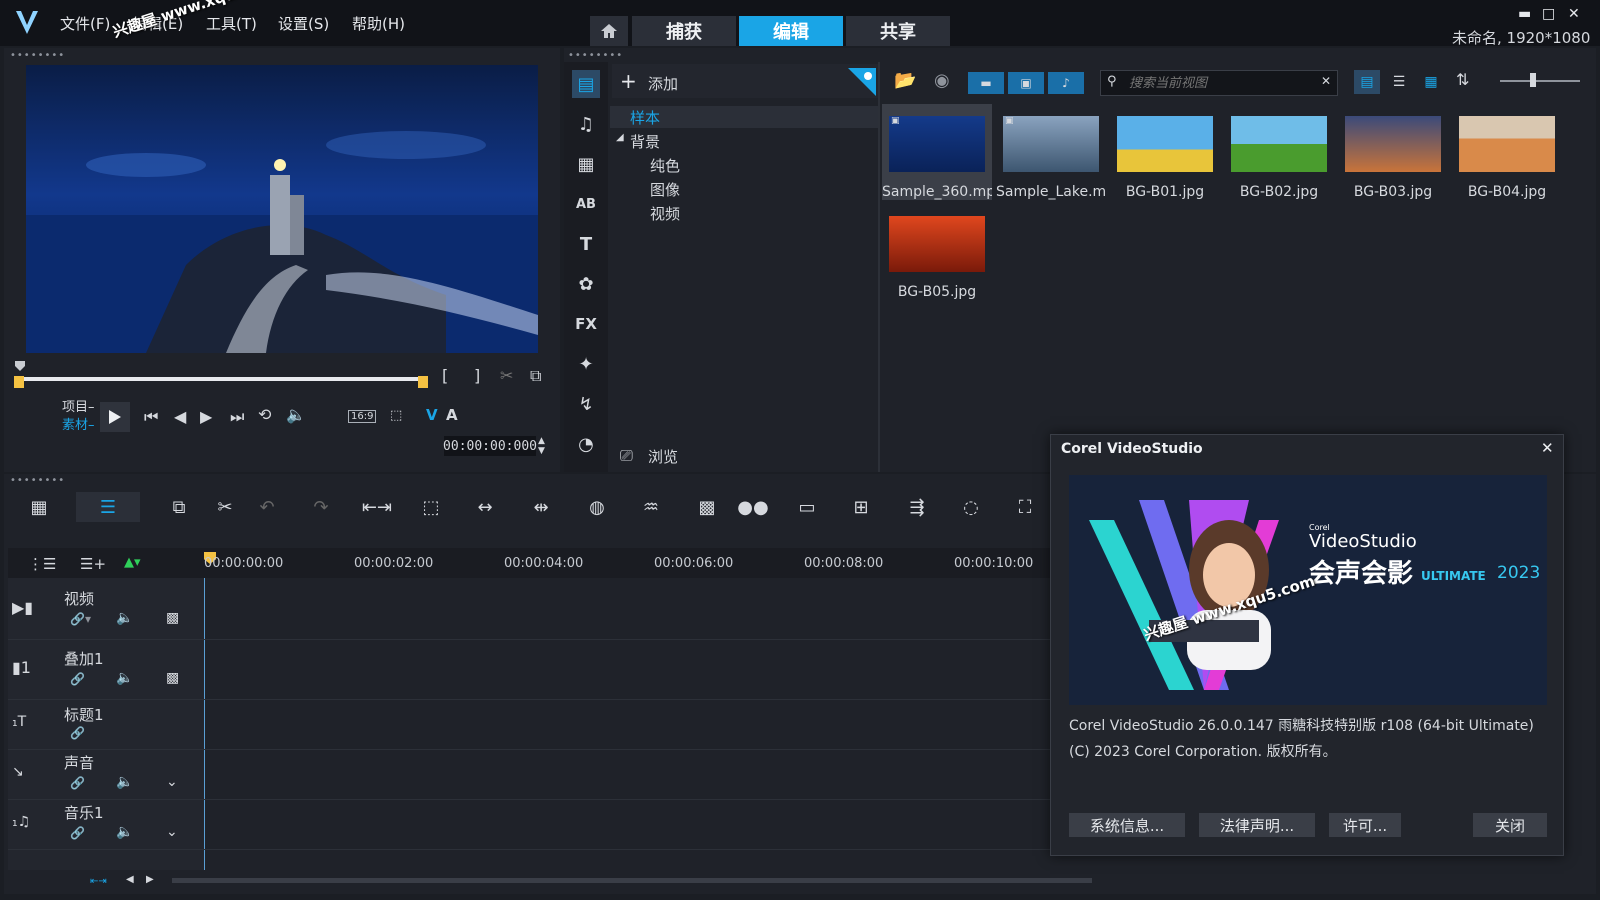 The image size is (1600, 900). I want to click on maximize-icon: □, so click(1548, 14).